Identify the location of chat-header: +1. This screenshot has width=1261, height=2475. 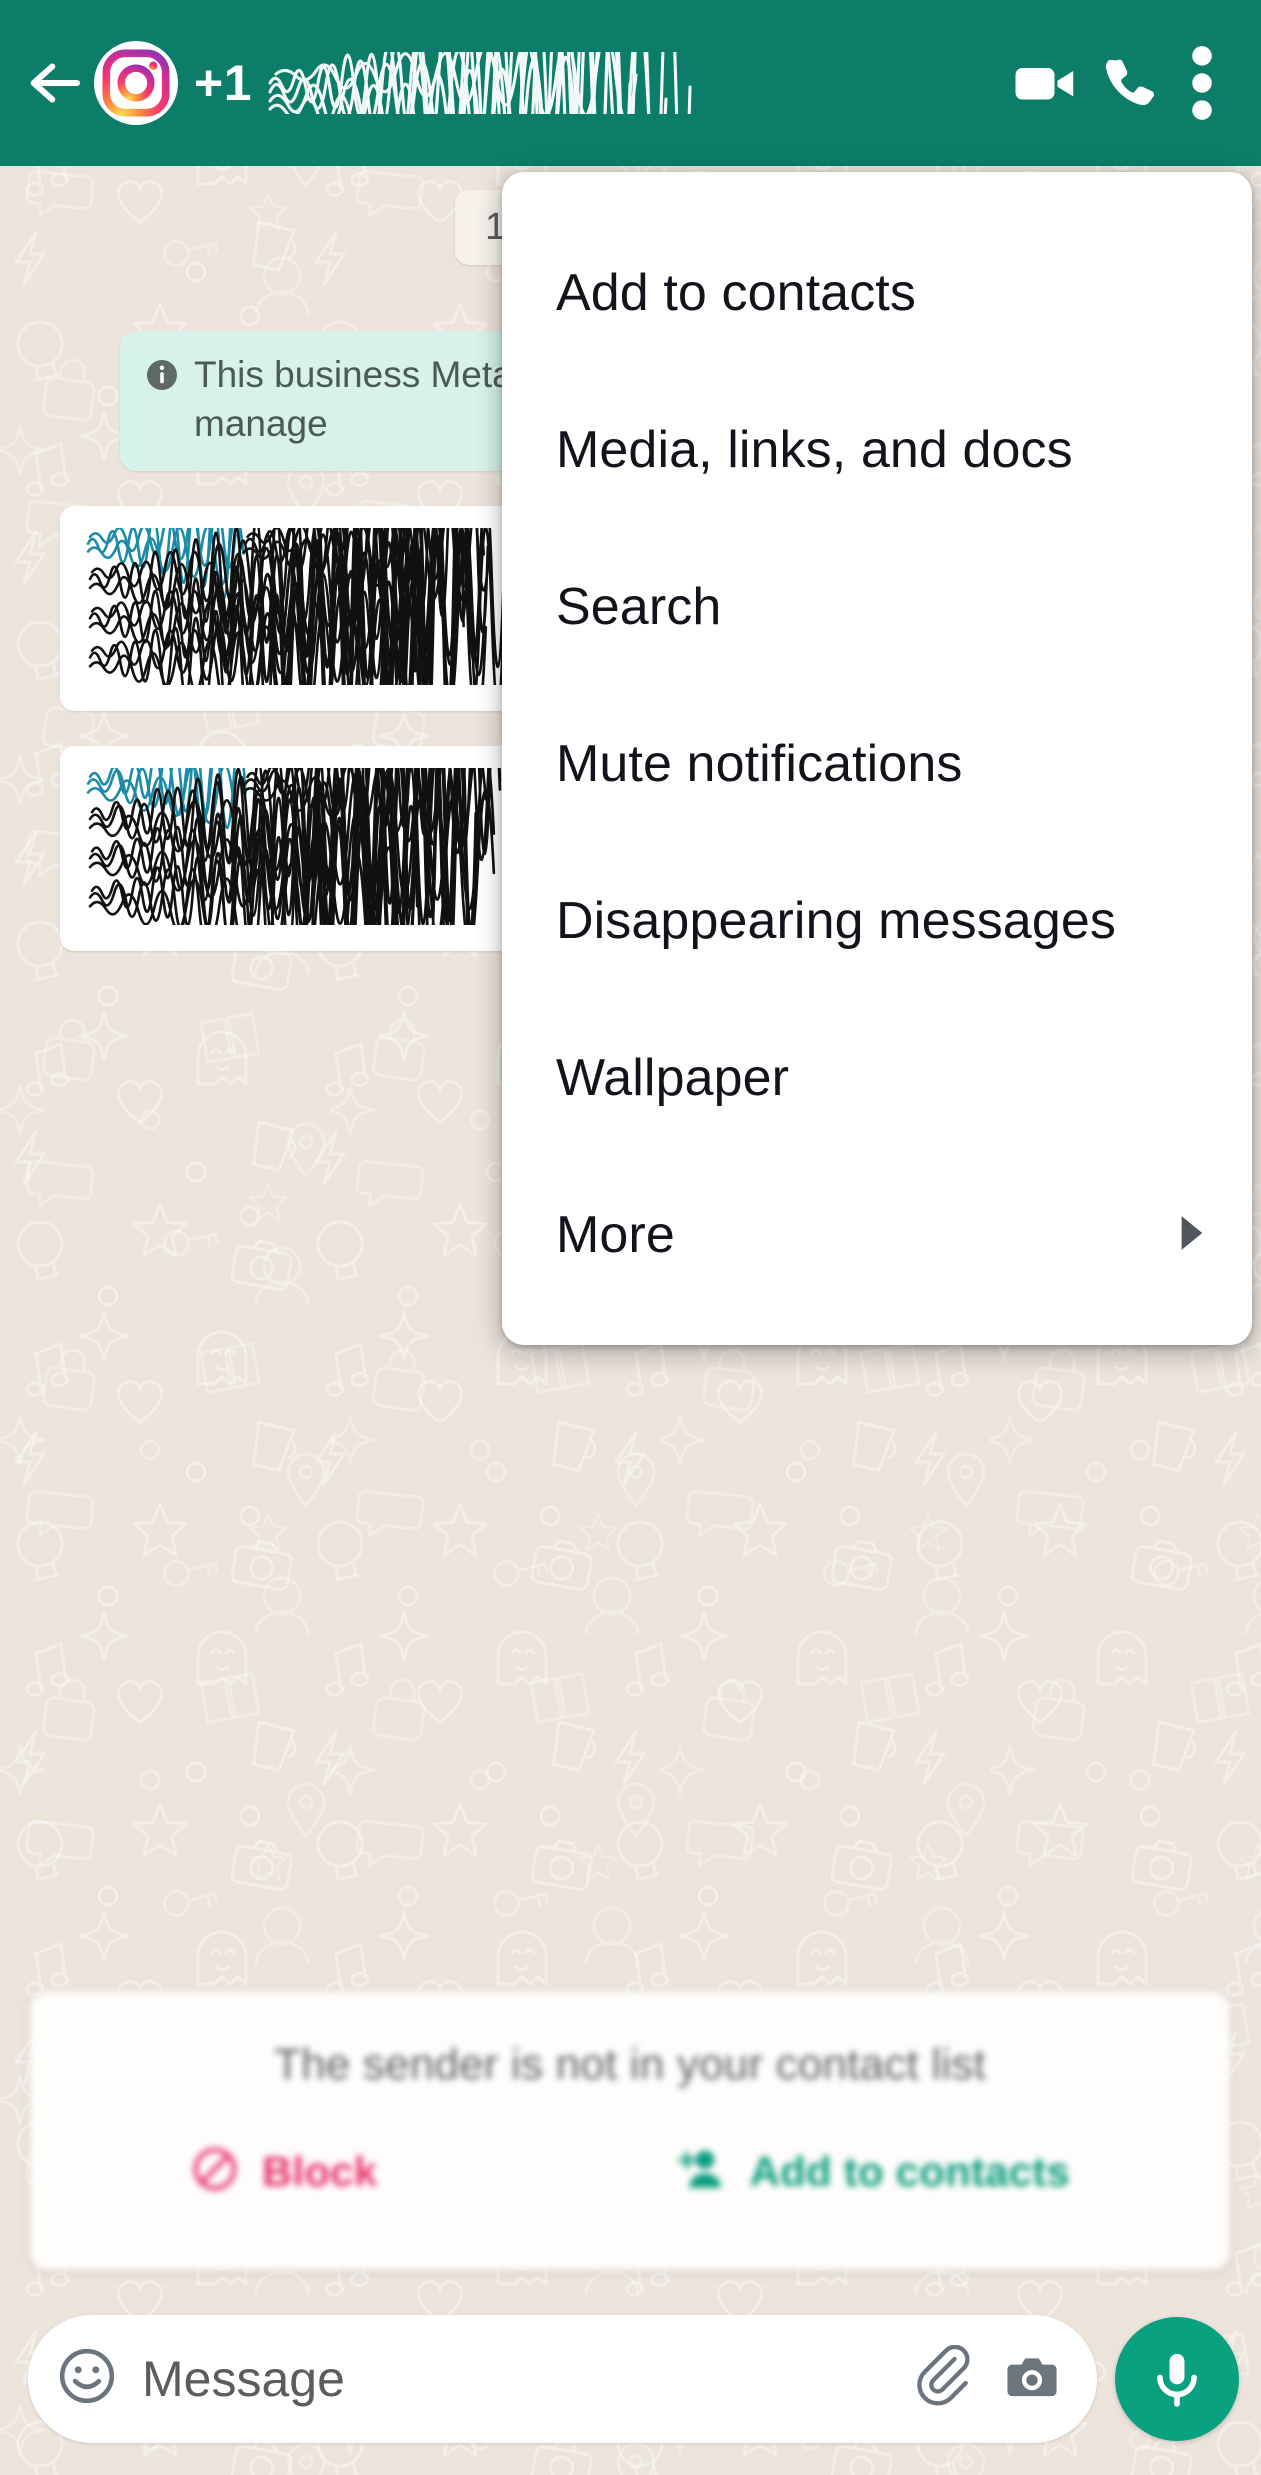
(630, 83).